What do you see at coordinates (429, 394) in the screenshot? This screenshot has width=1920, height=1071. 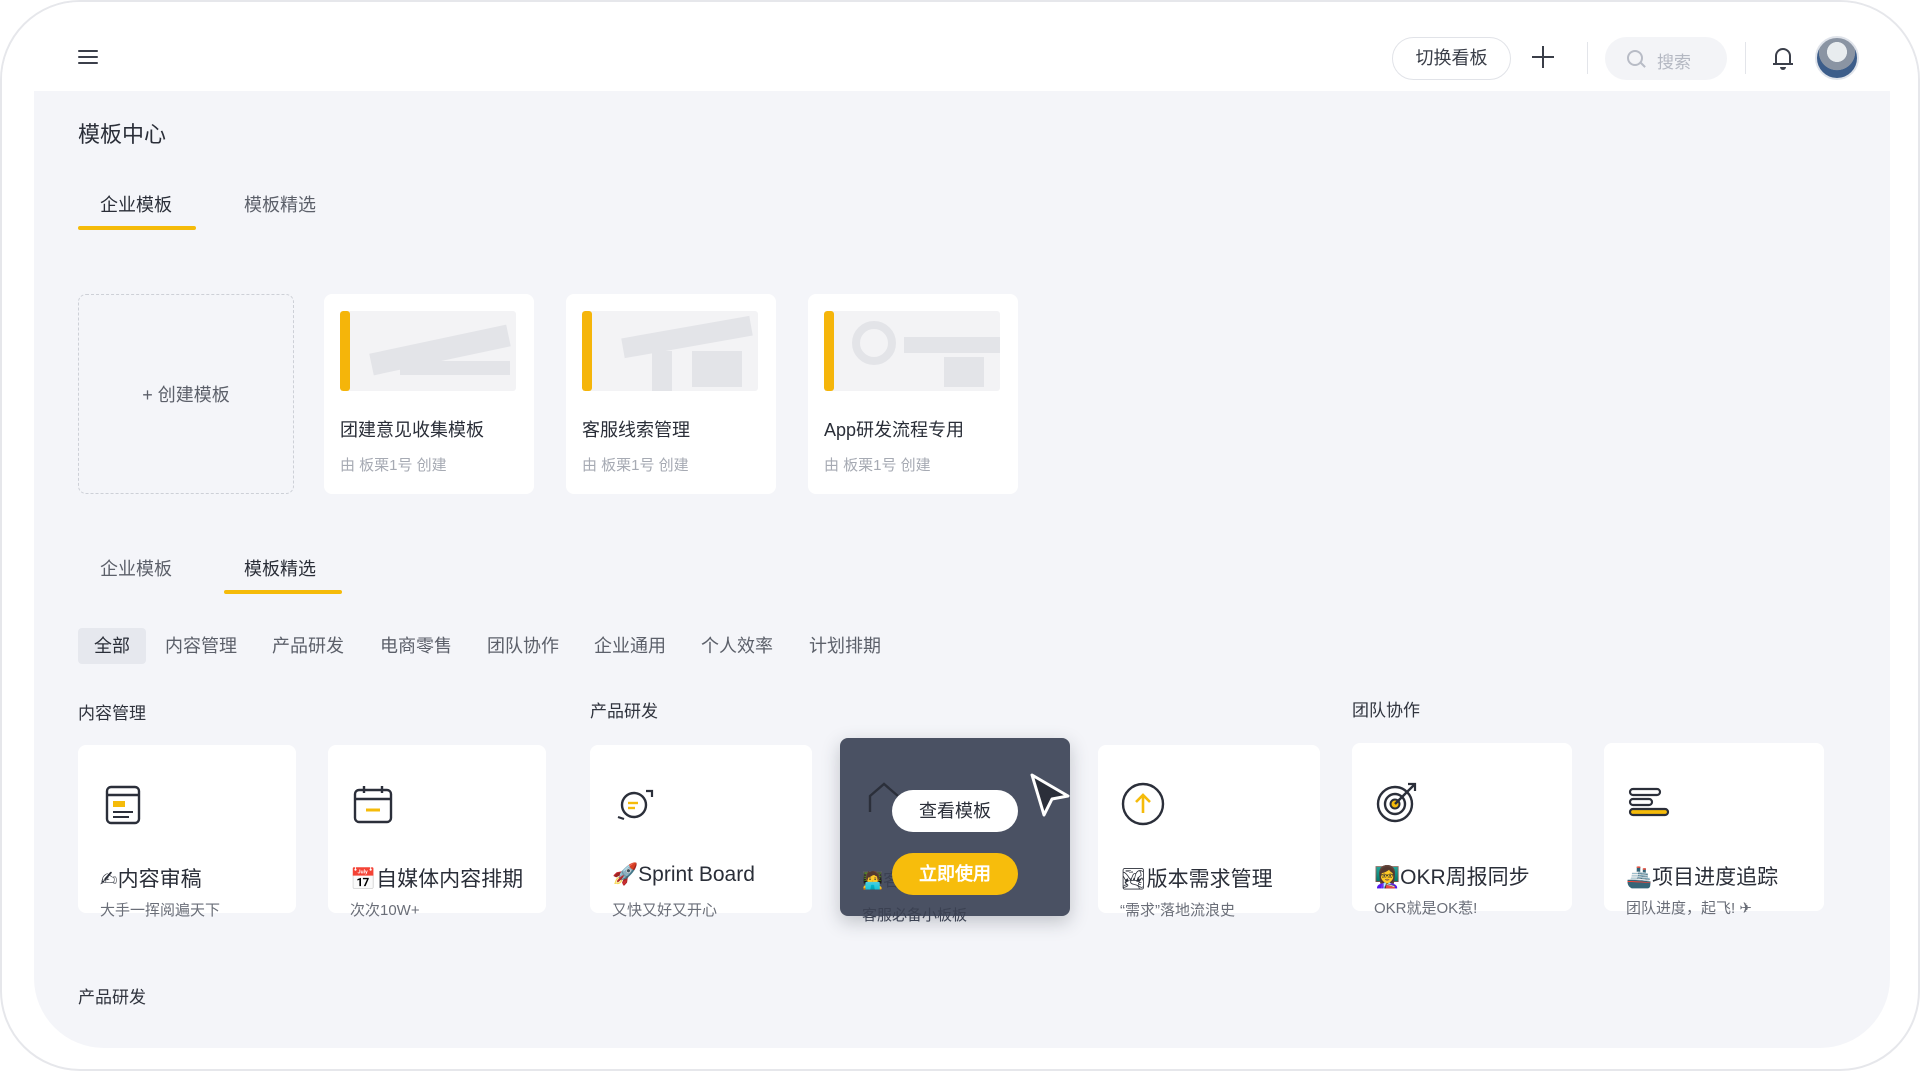 I see `template-card: 团建意见收集模板 由 板栗1号 创建` at bounding box center [429, 394].